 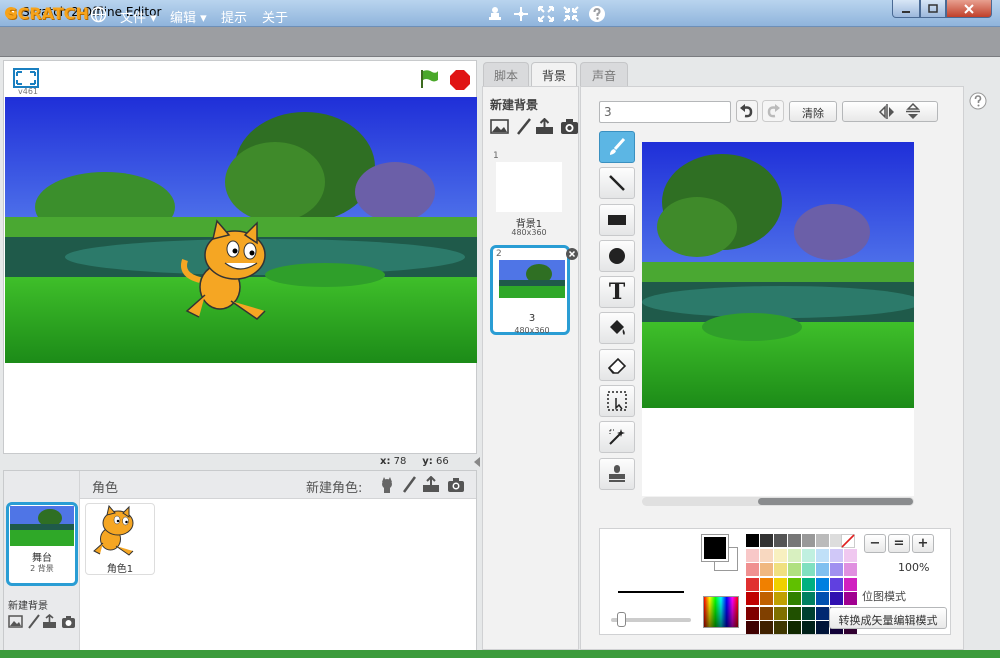 I want to click on stage-thumbnail: 舞台 2 背景, so click(x=42, y=544).